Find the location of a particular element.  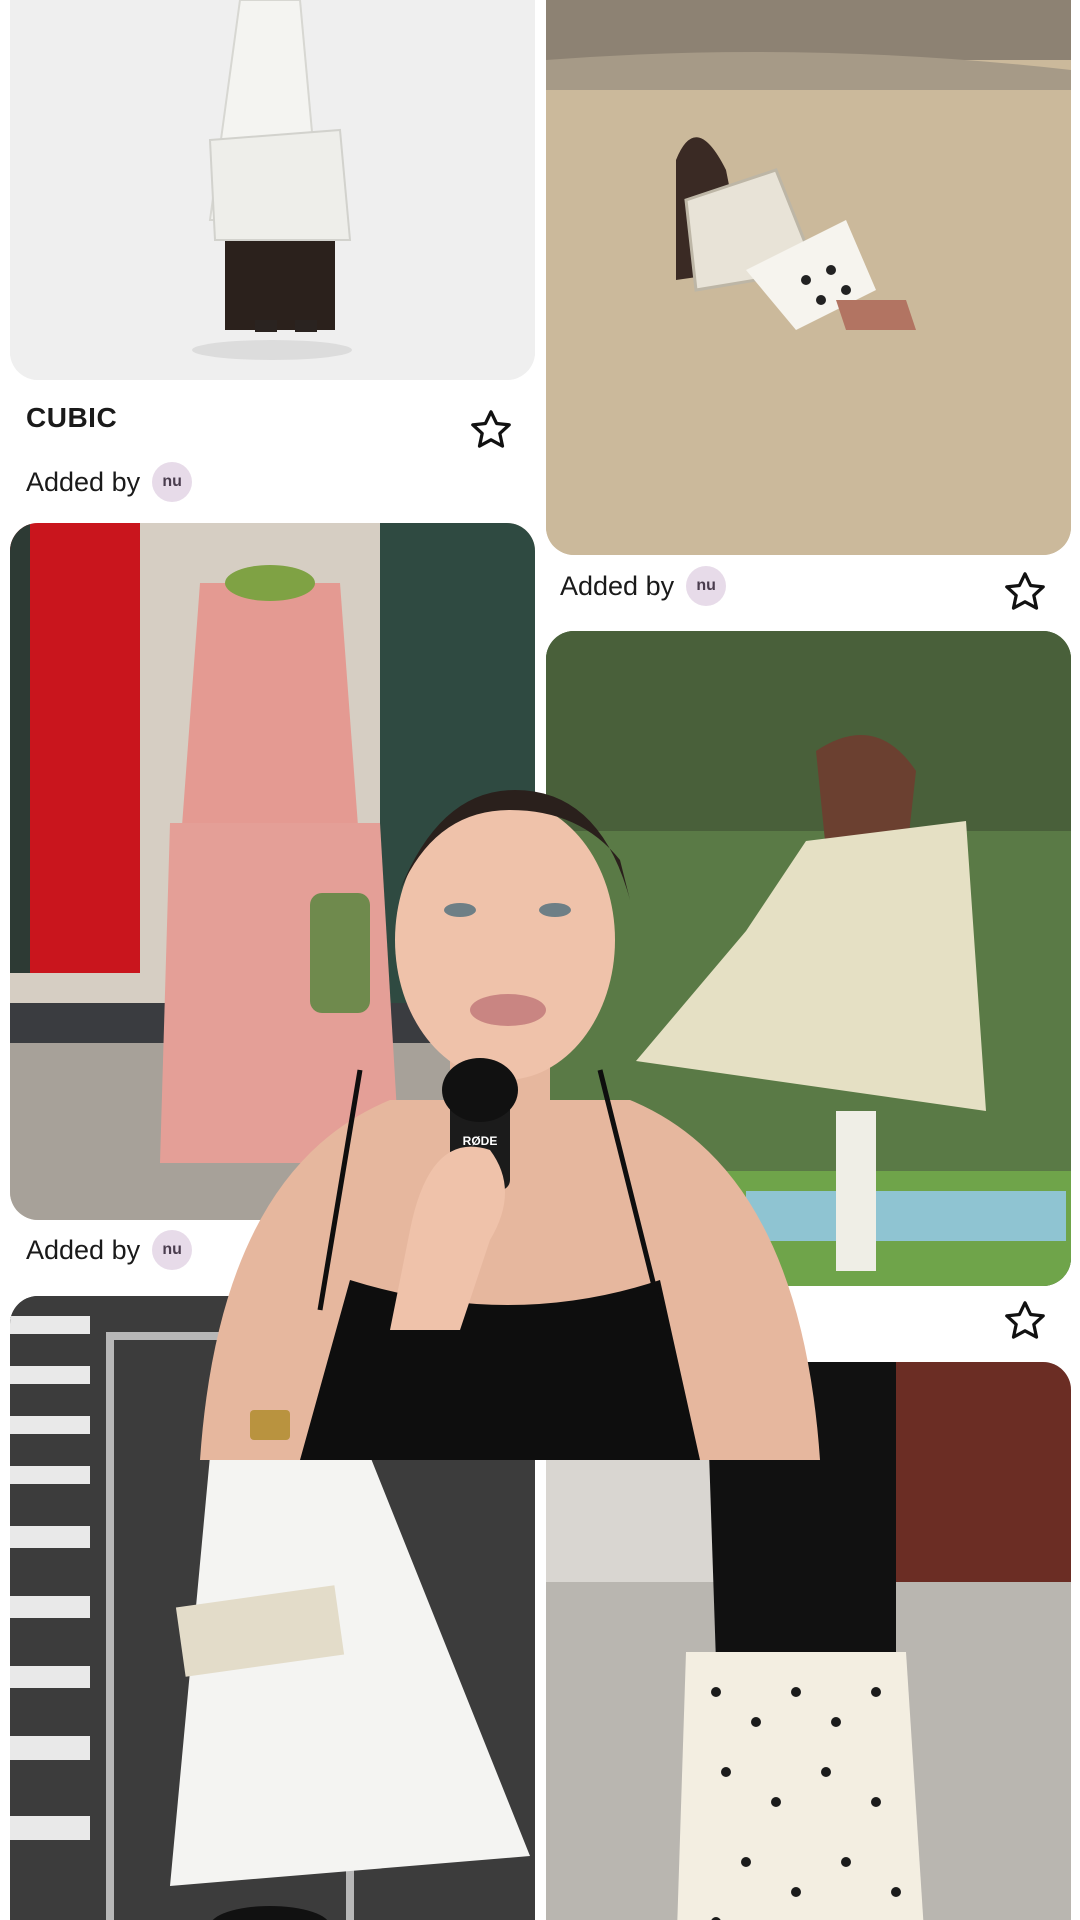

product-image-beach is located at coordinates (808, 277).